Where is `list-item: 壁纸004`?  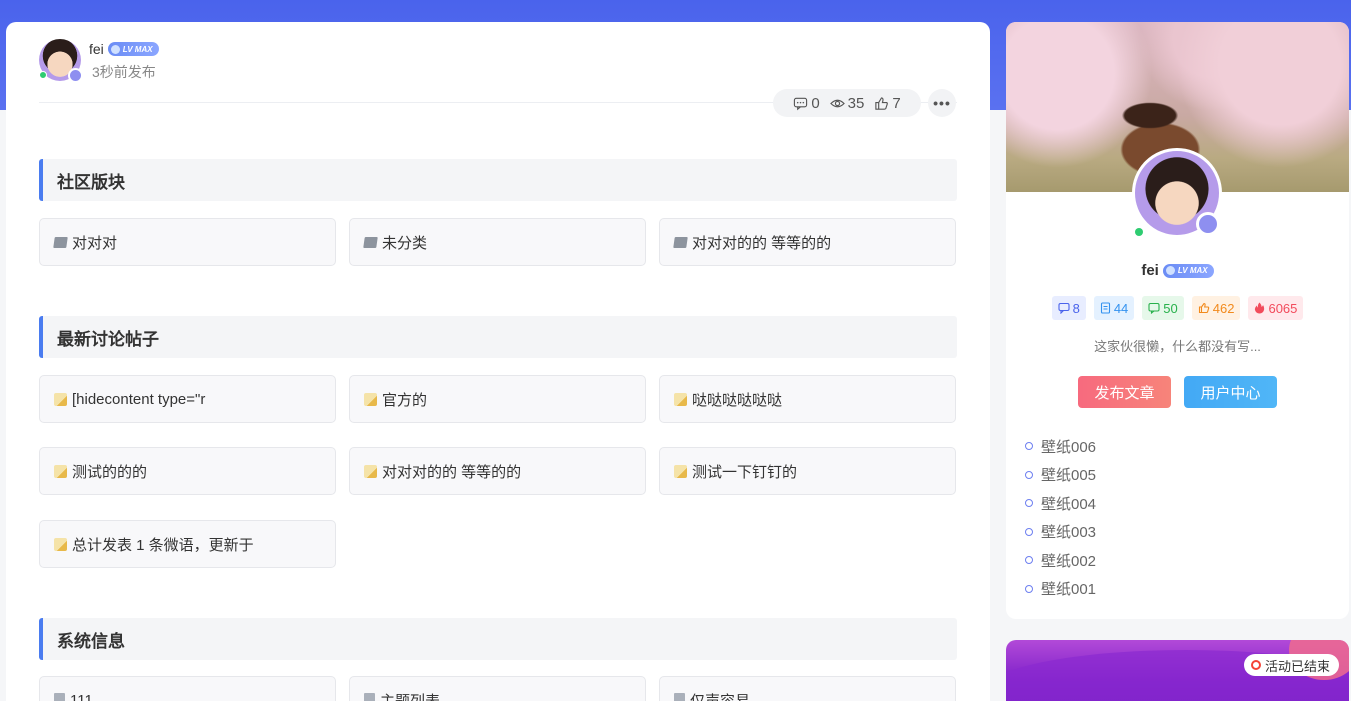 list-item: 壁纸004 is located at coordinates (1060, 503).